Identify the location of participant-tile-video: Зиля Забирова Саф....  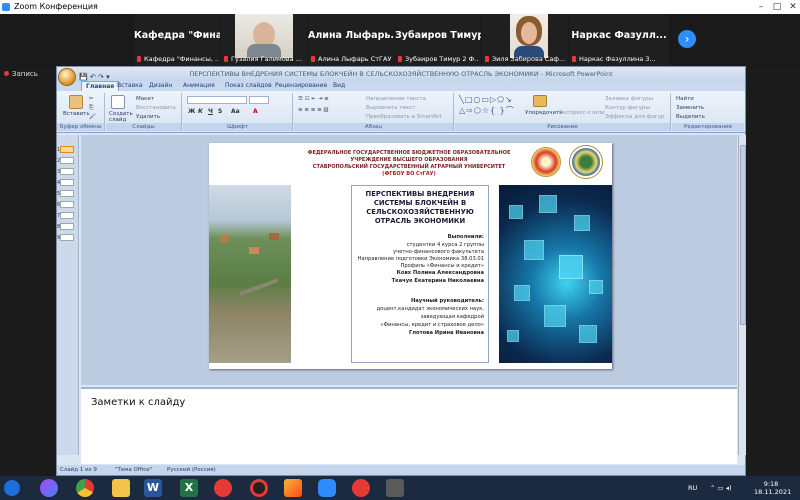
(525, 40).